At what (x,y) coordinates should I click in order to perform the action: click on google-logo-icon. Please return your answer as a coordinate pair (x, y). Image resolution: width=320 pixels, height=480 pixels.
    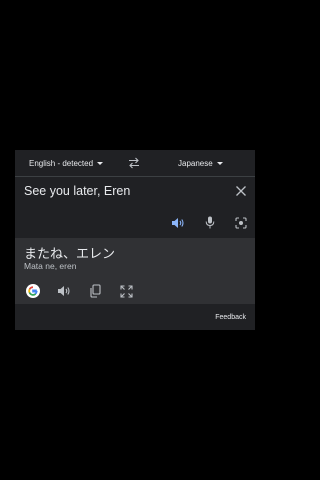
    Looking at the image, I should click on (33, 291).